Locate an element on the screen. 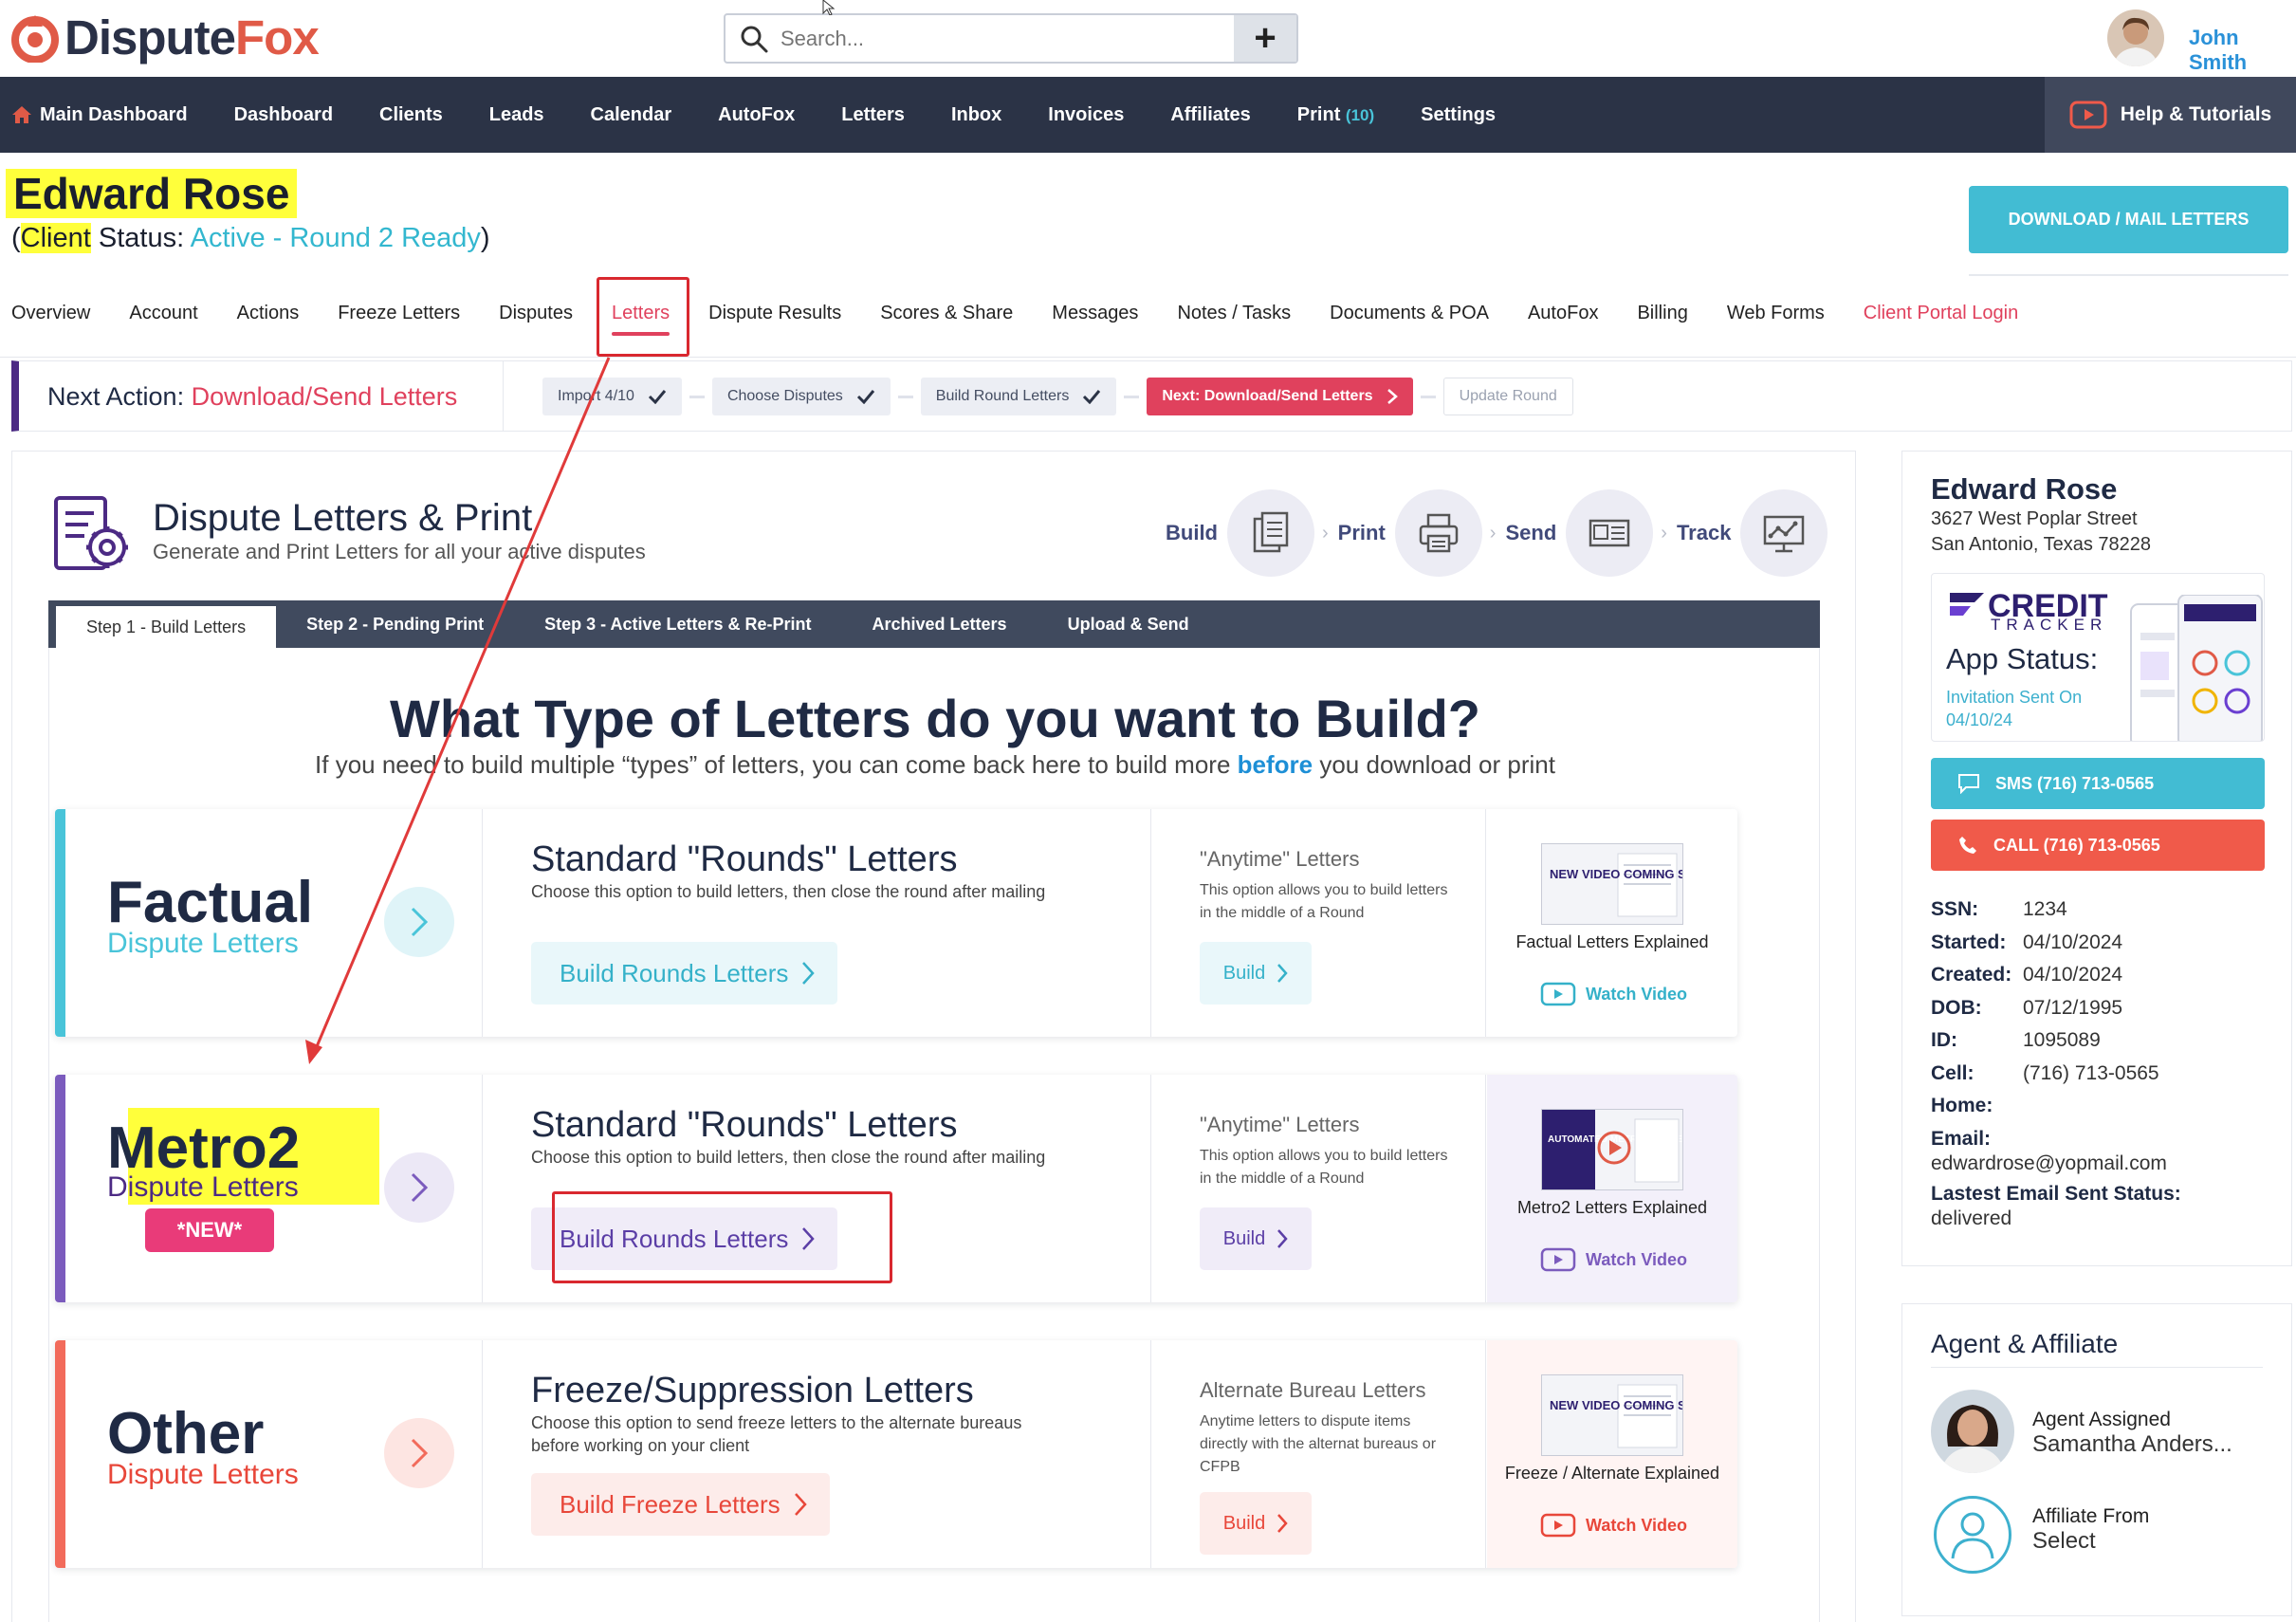 This screenshot has height=1622, width=2296. step-download-send-letters: Next: Download/Send Letters is located at coordinates (1280, 396).